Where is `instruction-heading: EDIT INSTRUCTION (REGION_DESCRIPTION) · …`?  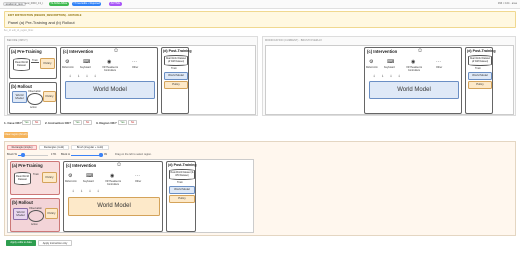 instruction-heading: EDIT INSTRUCTION (REGION_DESCRIPTION) · … is located at coordinates (45, 15).